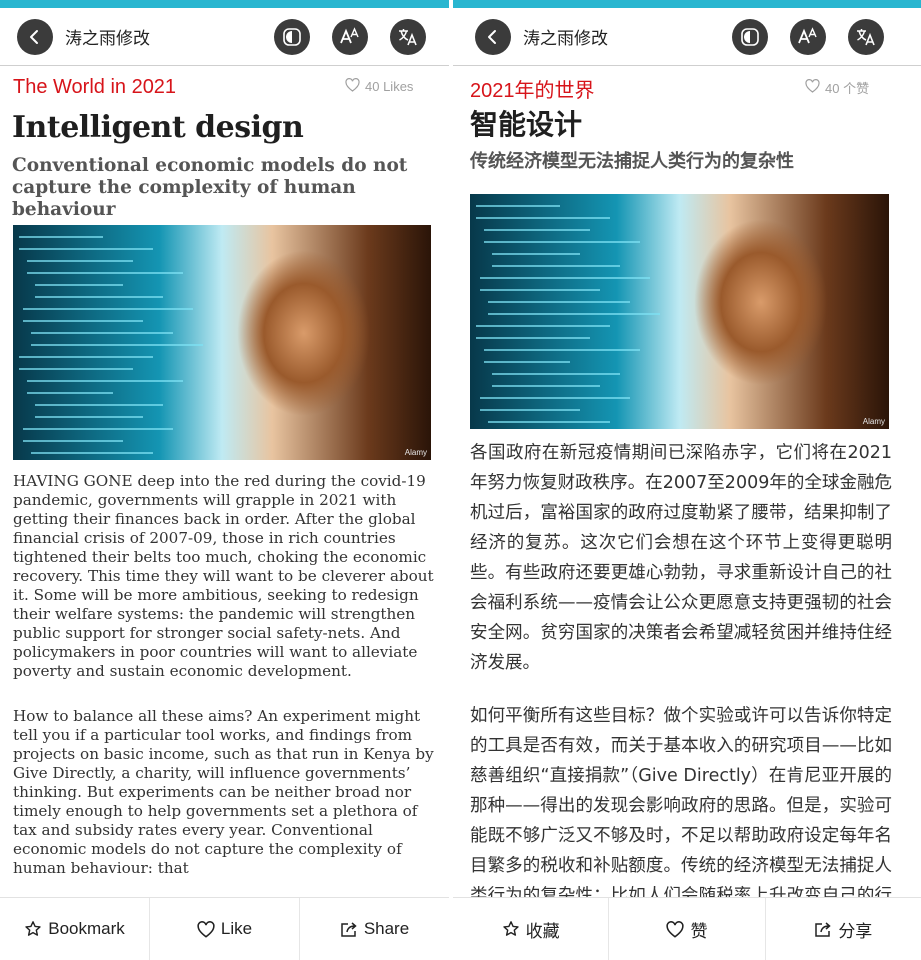  What do you see at coordinates (532, 91) in the screenshot?
I see `section-label: 2021年的世界` at bounding box center [532, 91].